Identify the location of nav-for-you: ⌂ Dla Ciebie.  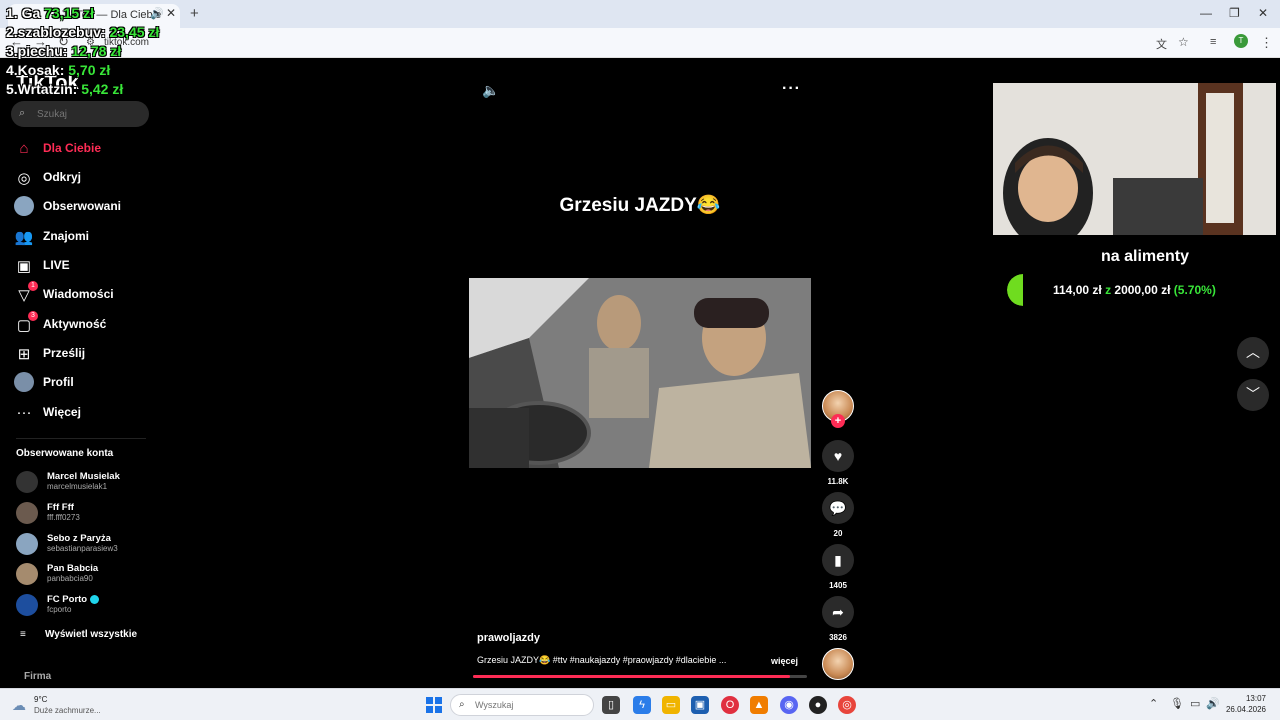
(84, 149).